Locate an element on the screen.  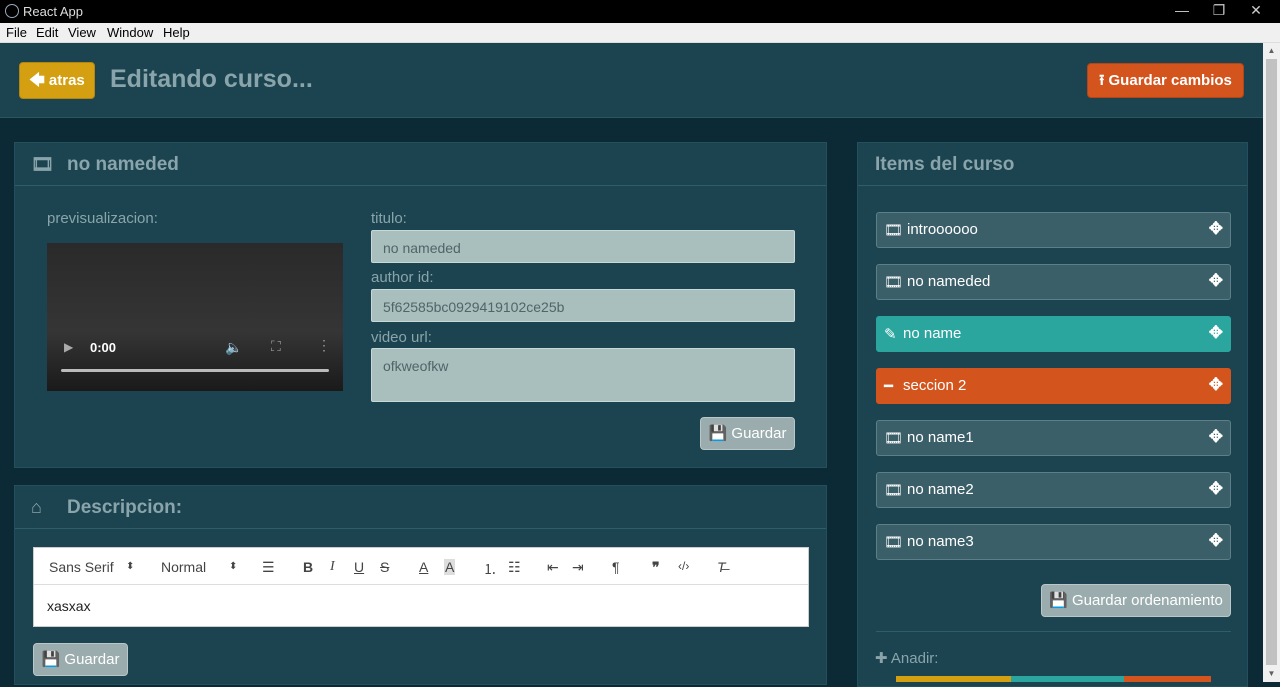
underline-icon: U is located at coordinates (359, 567).